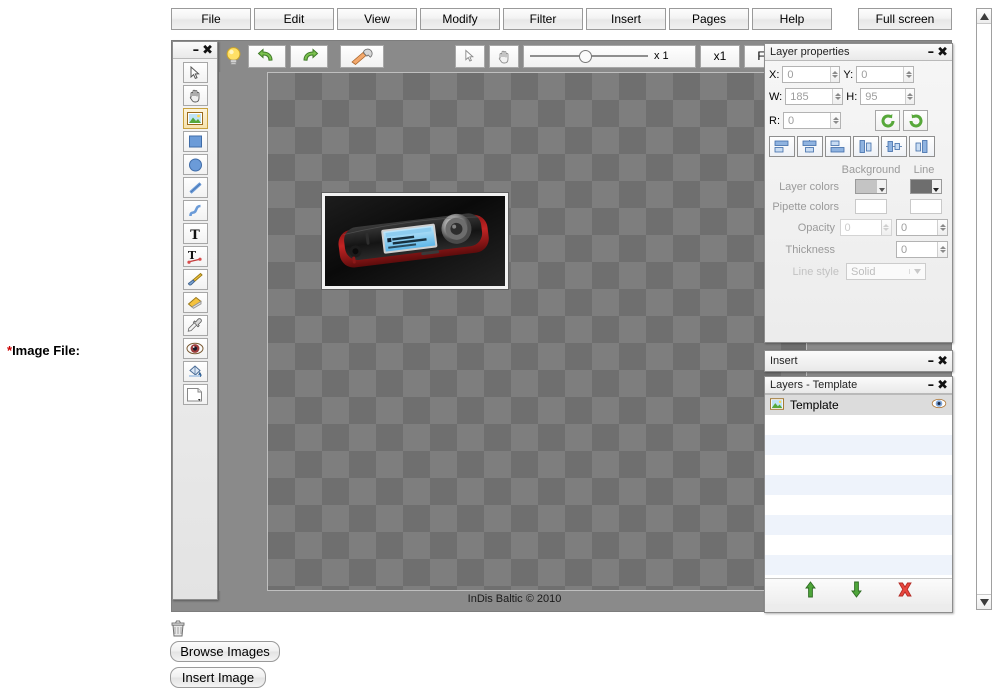  Describe the element at coordinates (195, 187) in the screenshot. I see `tool-line` at that location.